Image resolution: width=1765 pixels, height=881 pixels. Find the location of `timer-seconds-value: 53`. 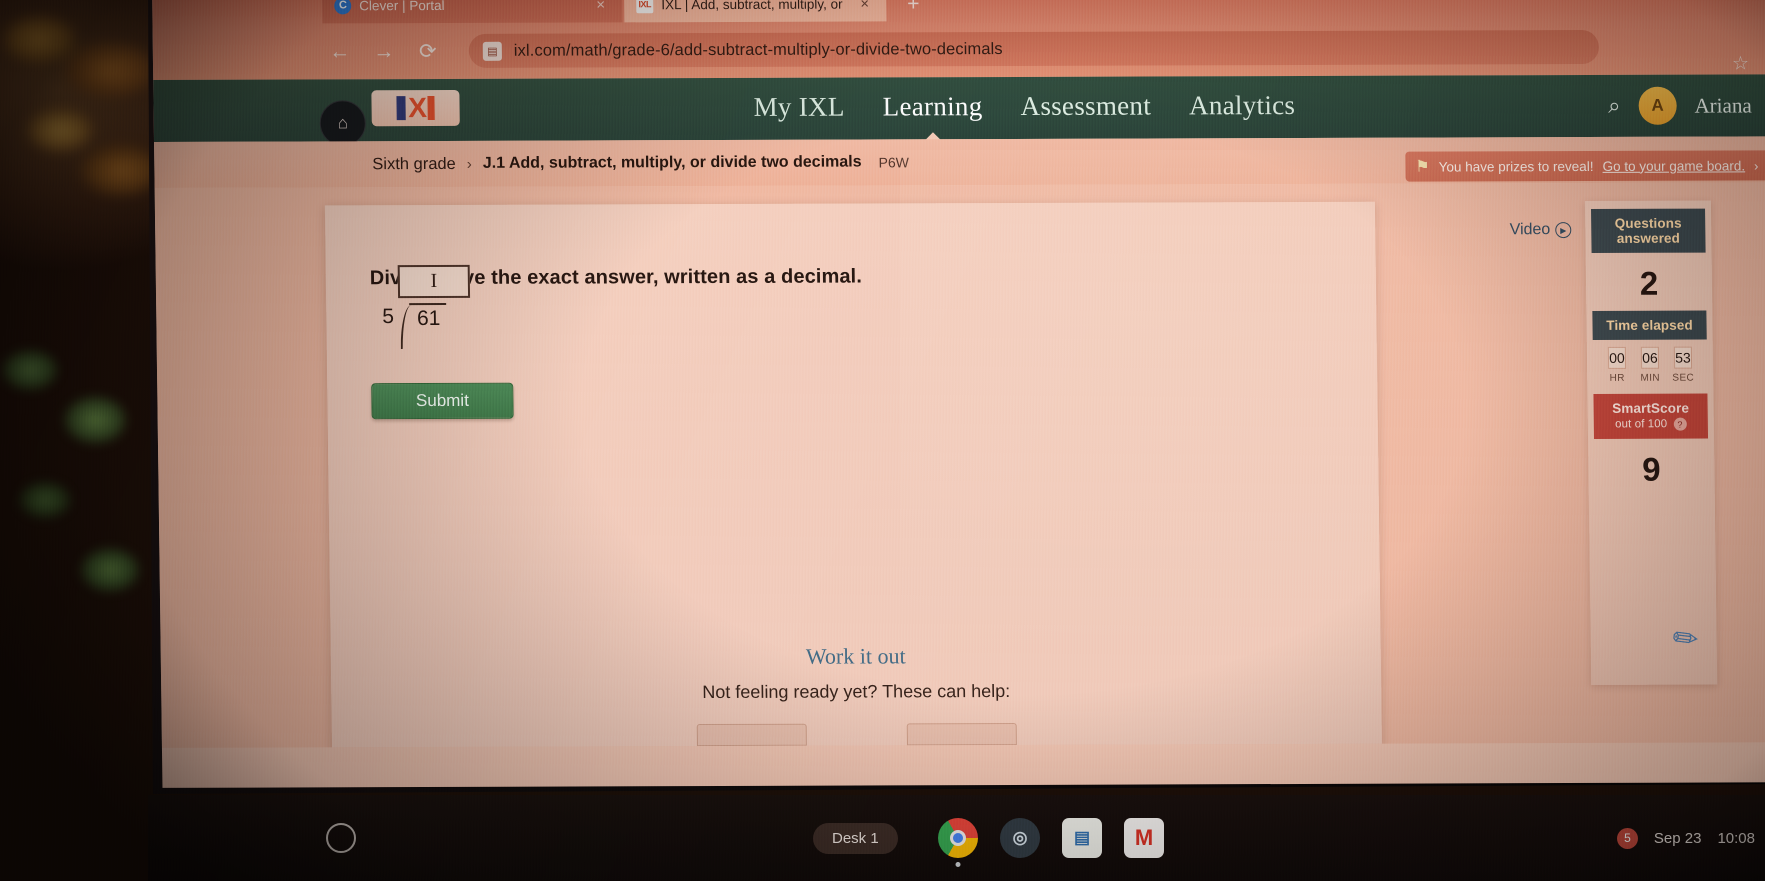

timer-seconds-value: 53 is located at coordinates (1683, 357).